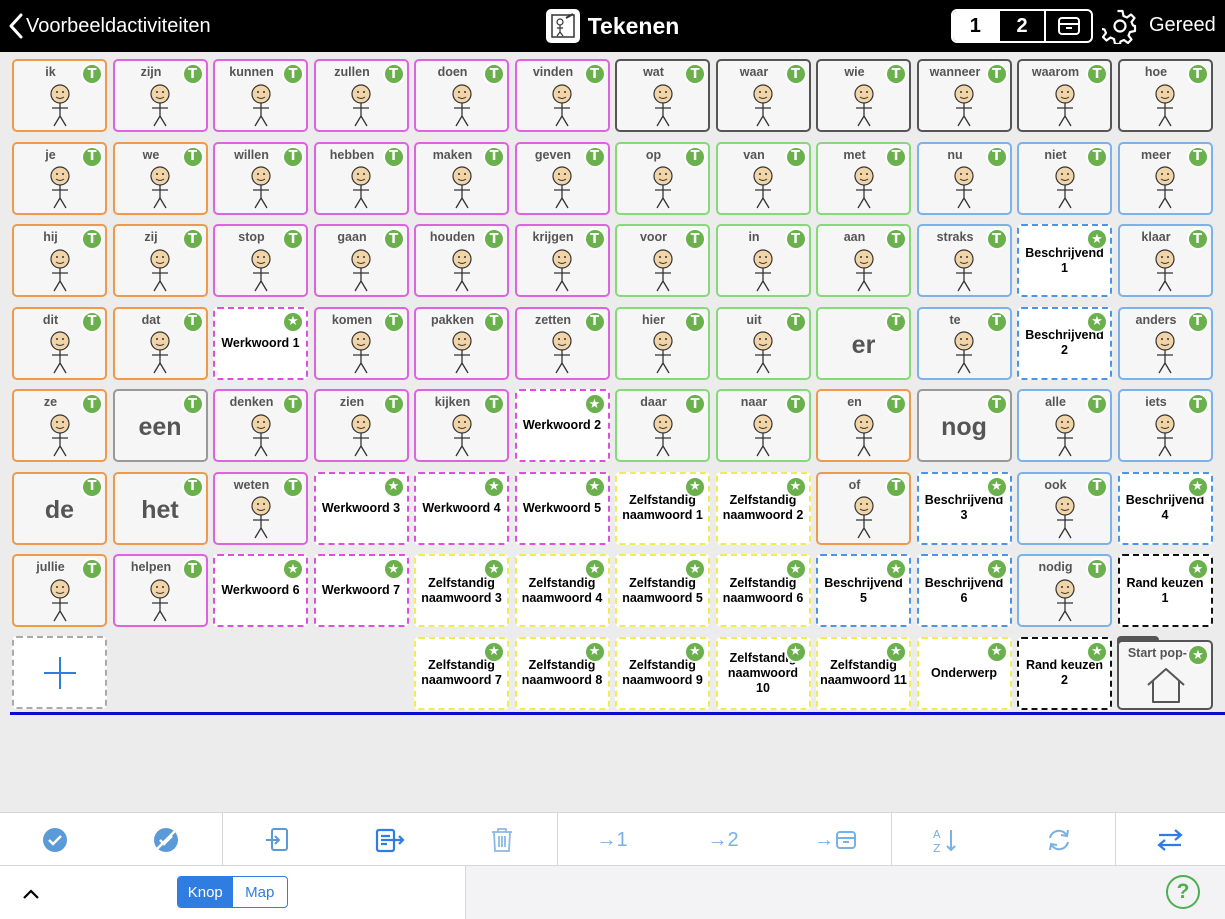 This screenshot has width=1225, height=919. Describe the element at coordinates (863, 260) in the screenshot. I see `symbol-button: aan T` at that location.